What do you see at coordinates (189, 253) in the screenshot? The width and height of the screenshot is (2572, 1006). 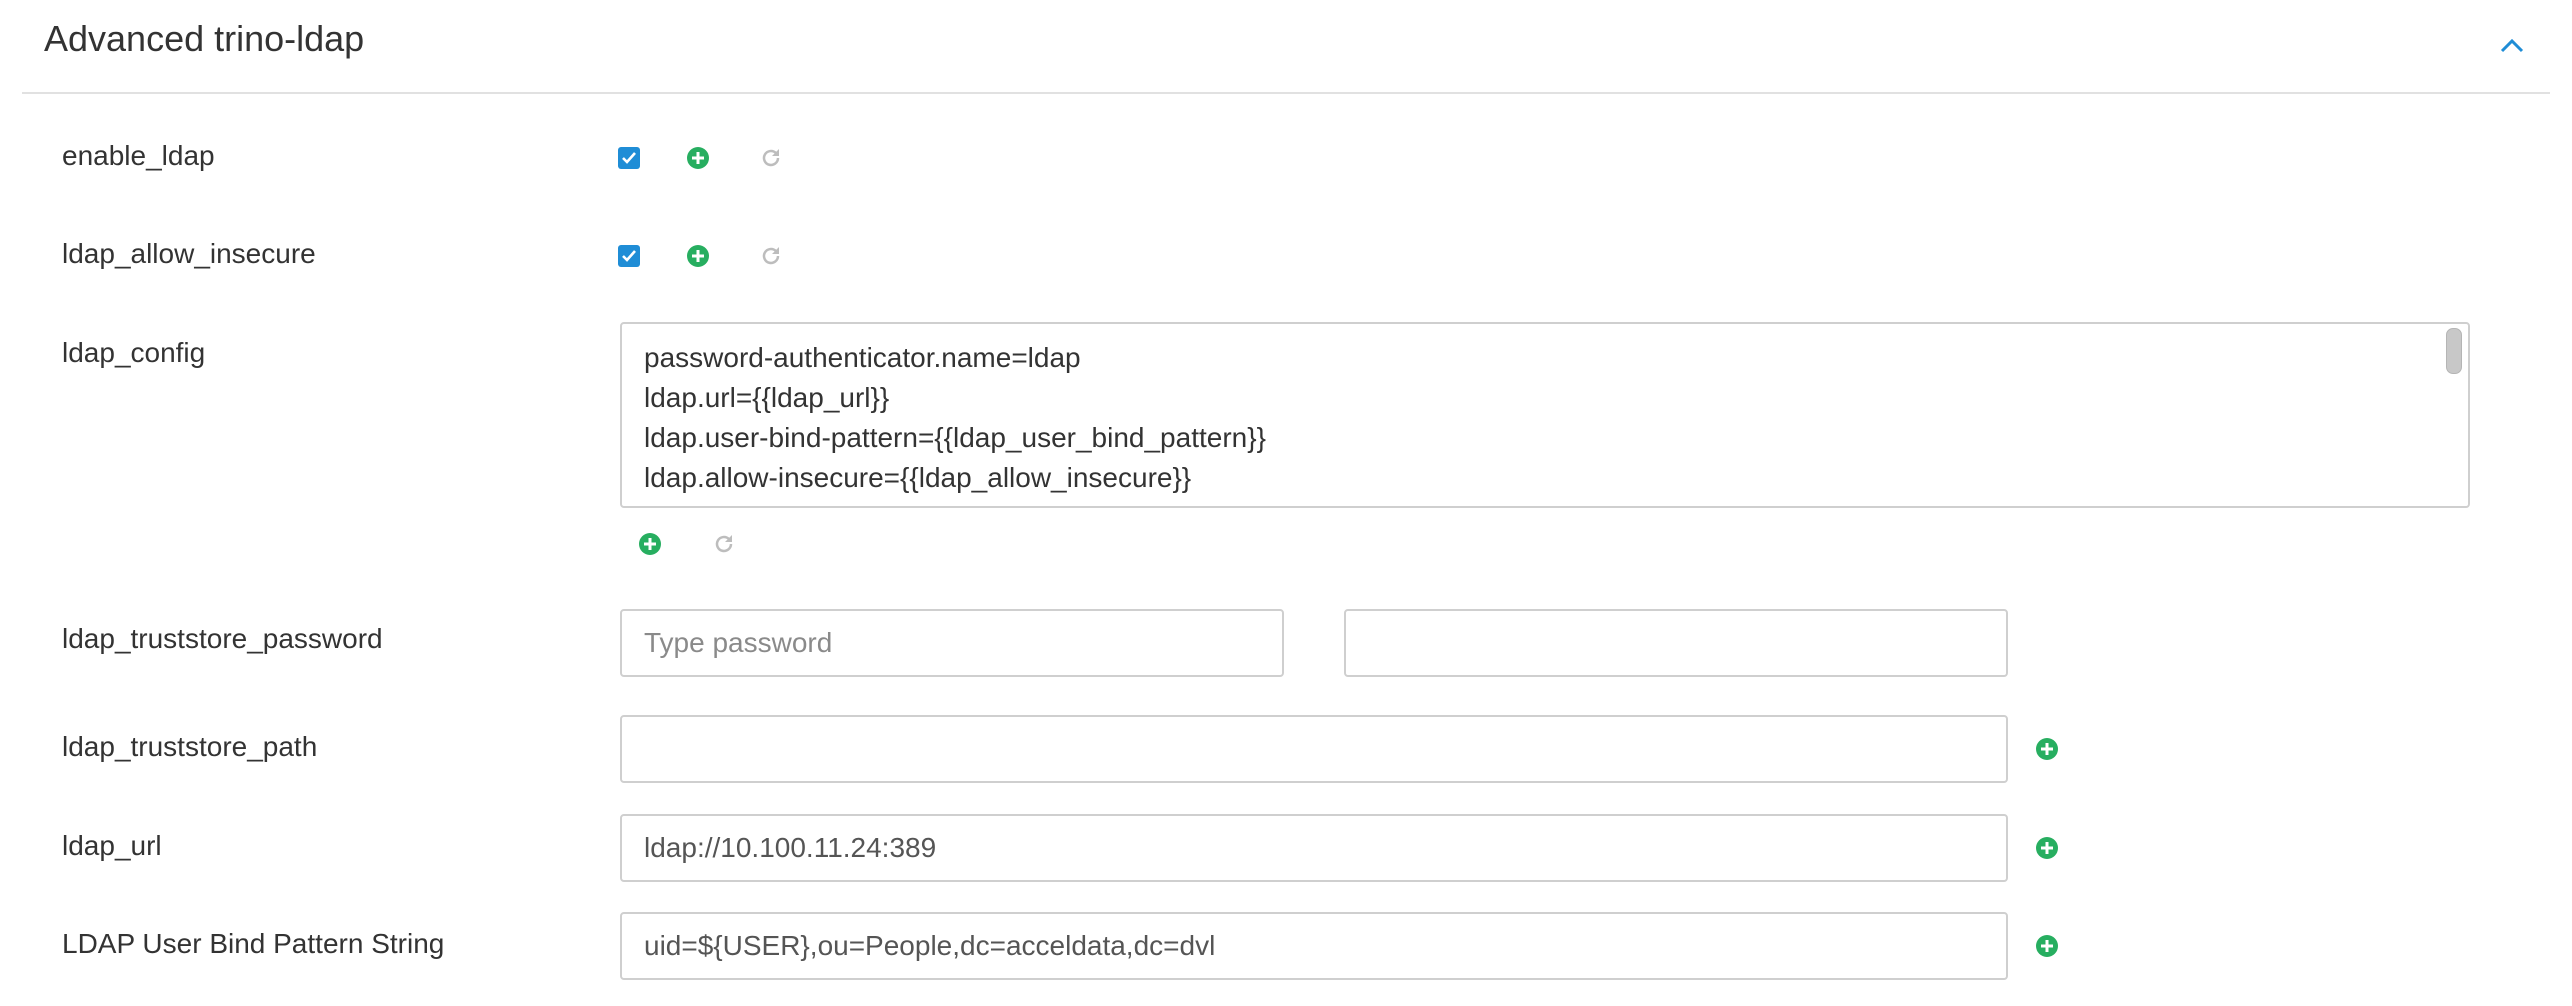 I see `ldap-allow-insecure-label: ldap_allow_insecure` at bounding box center [189, 253].